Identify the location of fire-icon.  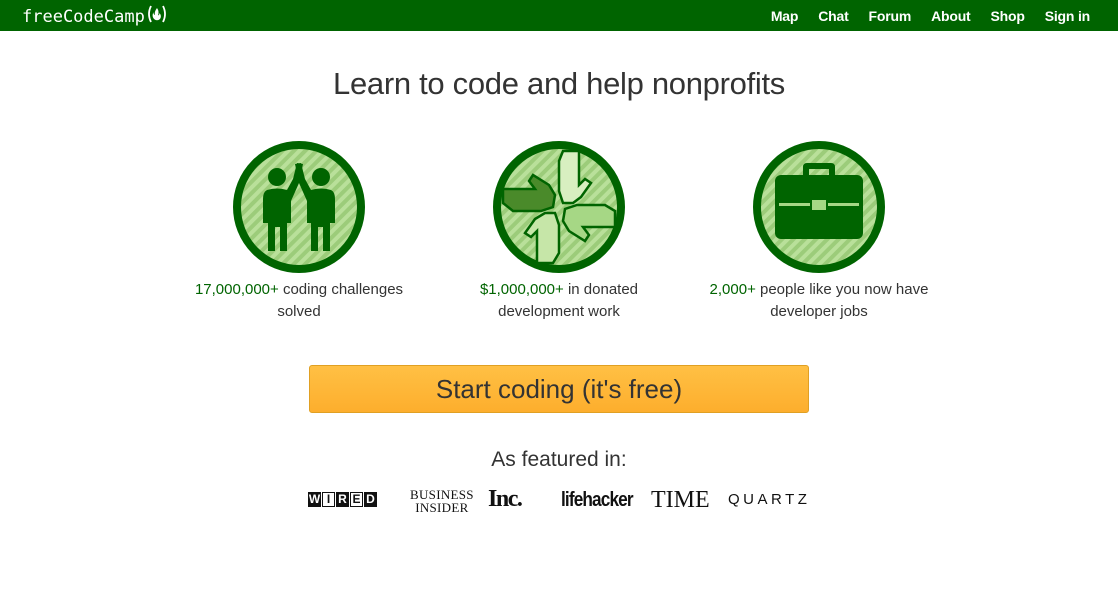
(157, 16).